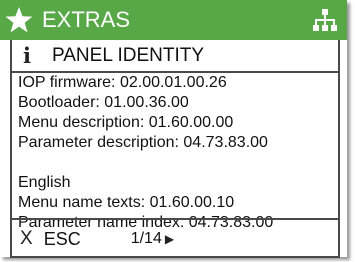 The height and width of the screenshot is (262, 355). What do you see at coordinates (325, 20) in the screenshot?
I see `network-tree-icon` at bounding box center [325, 20].